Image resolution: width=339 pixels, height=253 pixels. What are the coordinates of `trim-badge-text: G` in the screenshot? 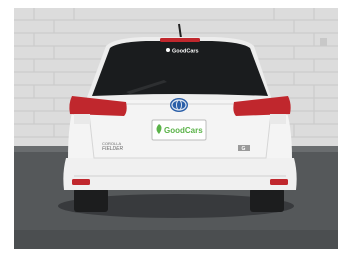 It's located at (244, 149).